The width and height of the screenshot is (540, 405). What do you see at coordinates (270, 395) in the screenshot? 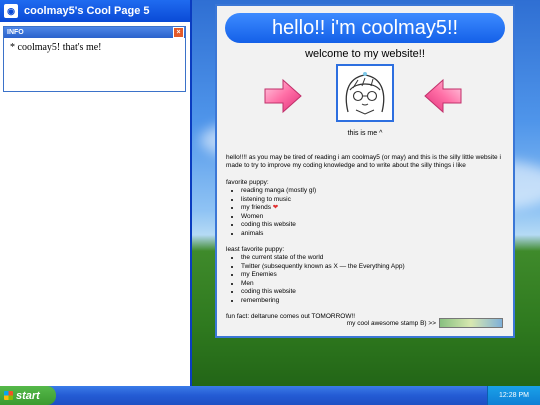
I see `taskbar: start 12:28 PM` at bounding box center [270, 395].